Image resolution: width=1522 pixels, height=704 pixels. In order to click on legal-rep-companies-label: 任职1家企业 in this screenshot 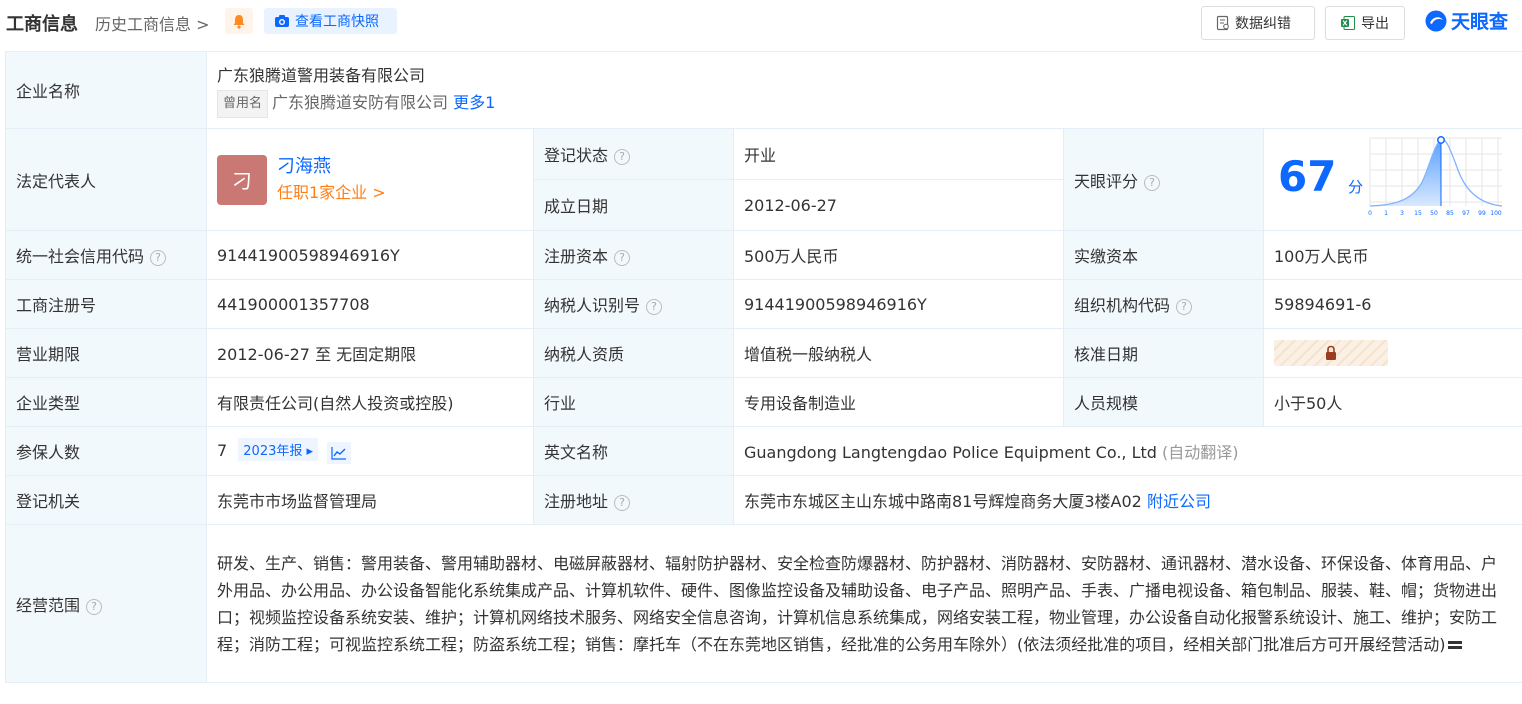, I will do `click(322, 192)`.